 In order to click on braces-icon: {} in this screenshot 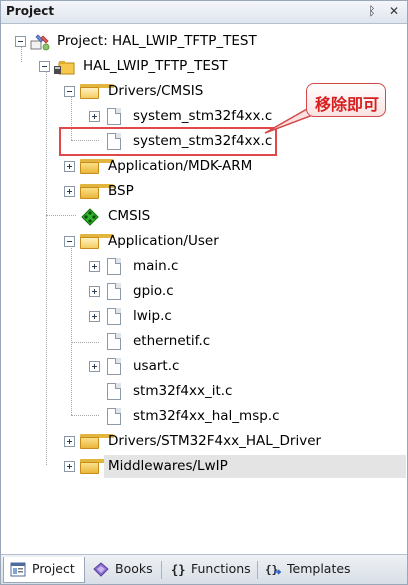, I will do `click(178, 570)`.